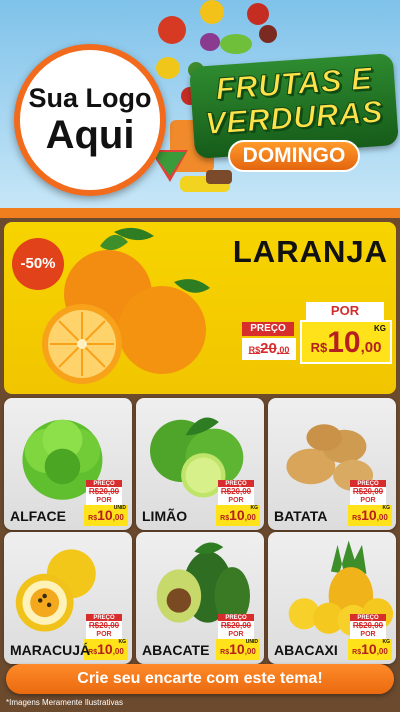  I want to click on product-name: LIMÃO, so click(165, 516).